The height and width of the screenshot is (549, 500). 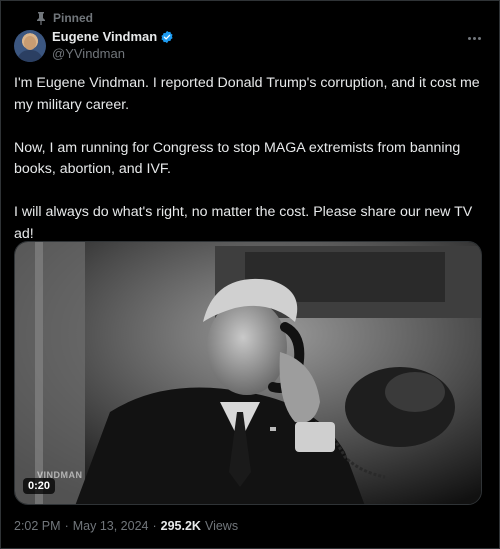 What do you see at coordinates (73, 18) in the screenshot?
I see `pinned-label: Pinned` at bounding box center [73, 18].